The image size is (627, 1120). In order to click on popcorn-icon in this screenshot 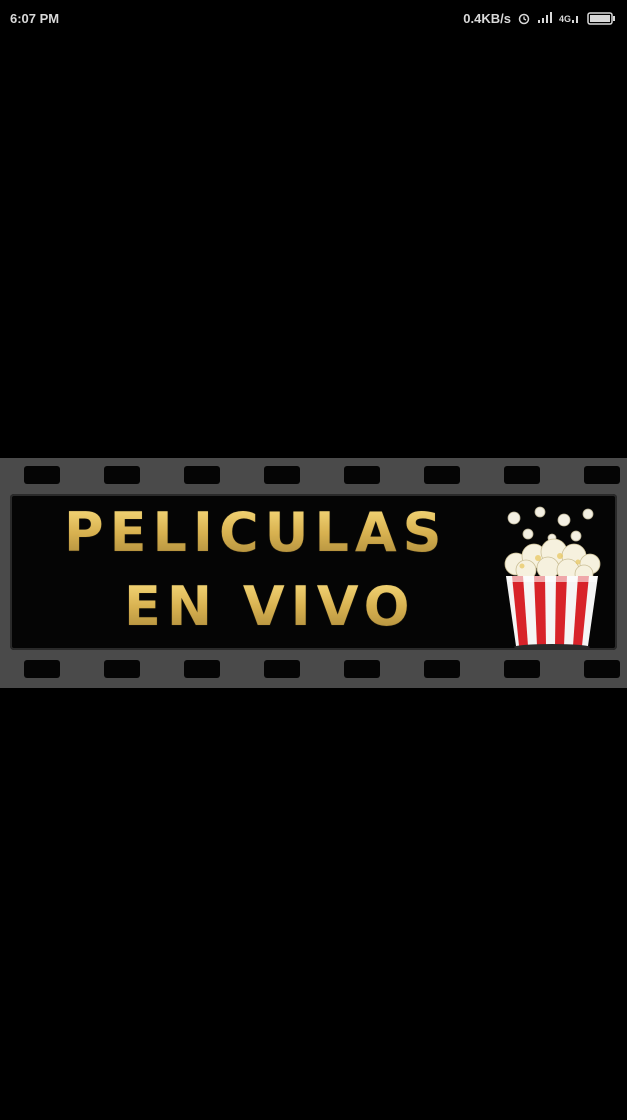, I will do `click(552, 578)`.